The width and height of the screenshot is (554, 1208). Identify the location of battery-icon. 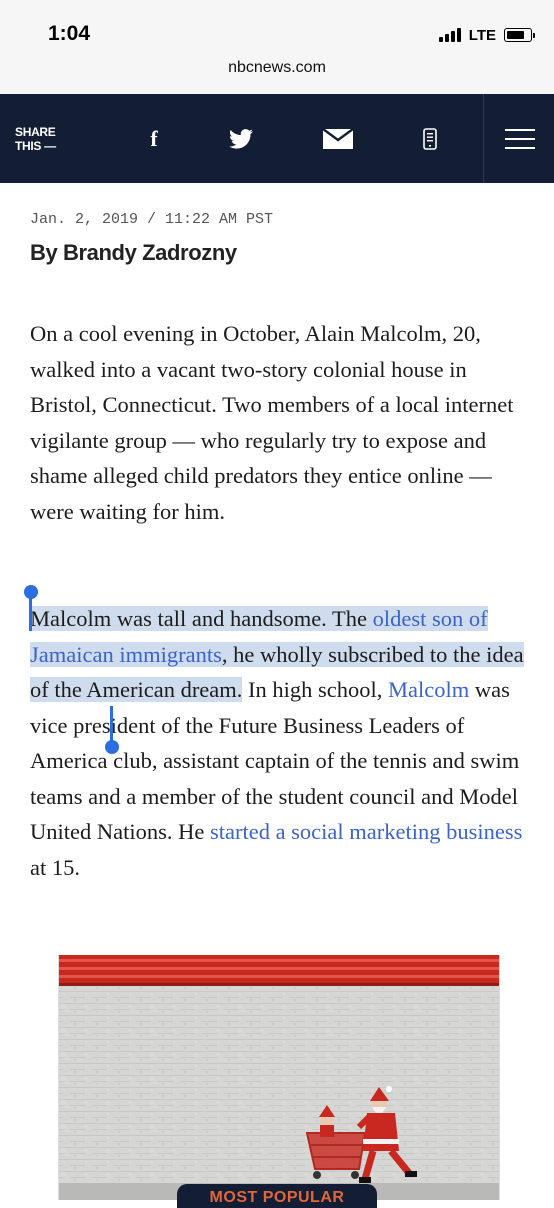
(519, 35).